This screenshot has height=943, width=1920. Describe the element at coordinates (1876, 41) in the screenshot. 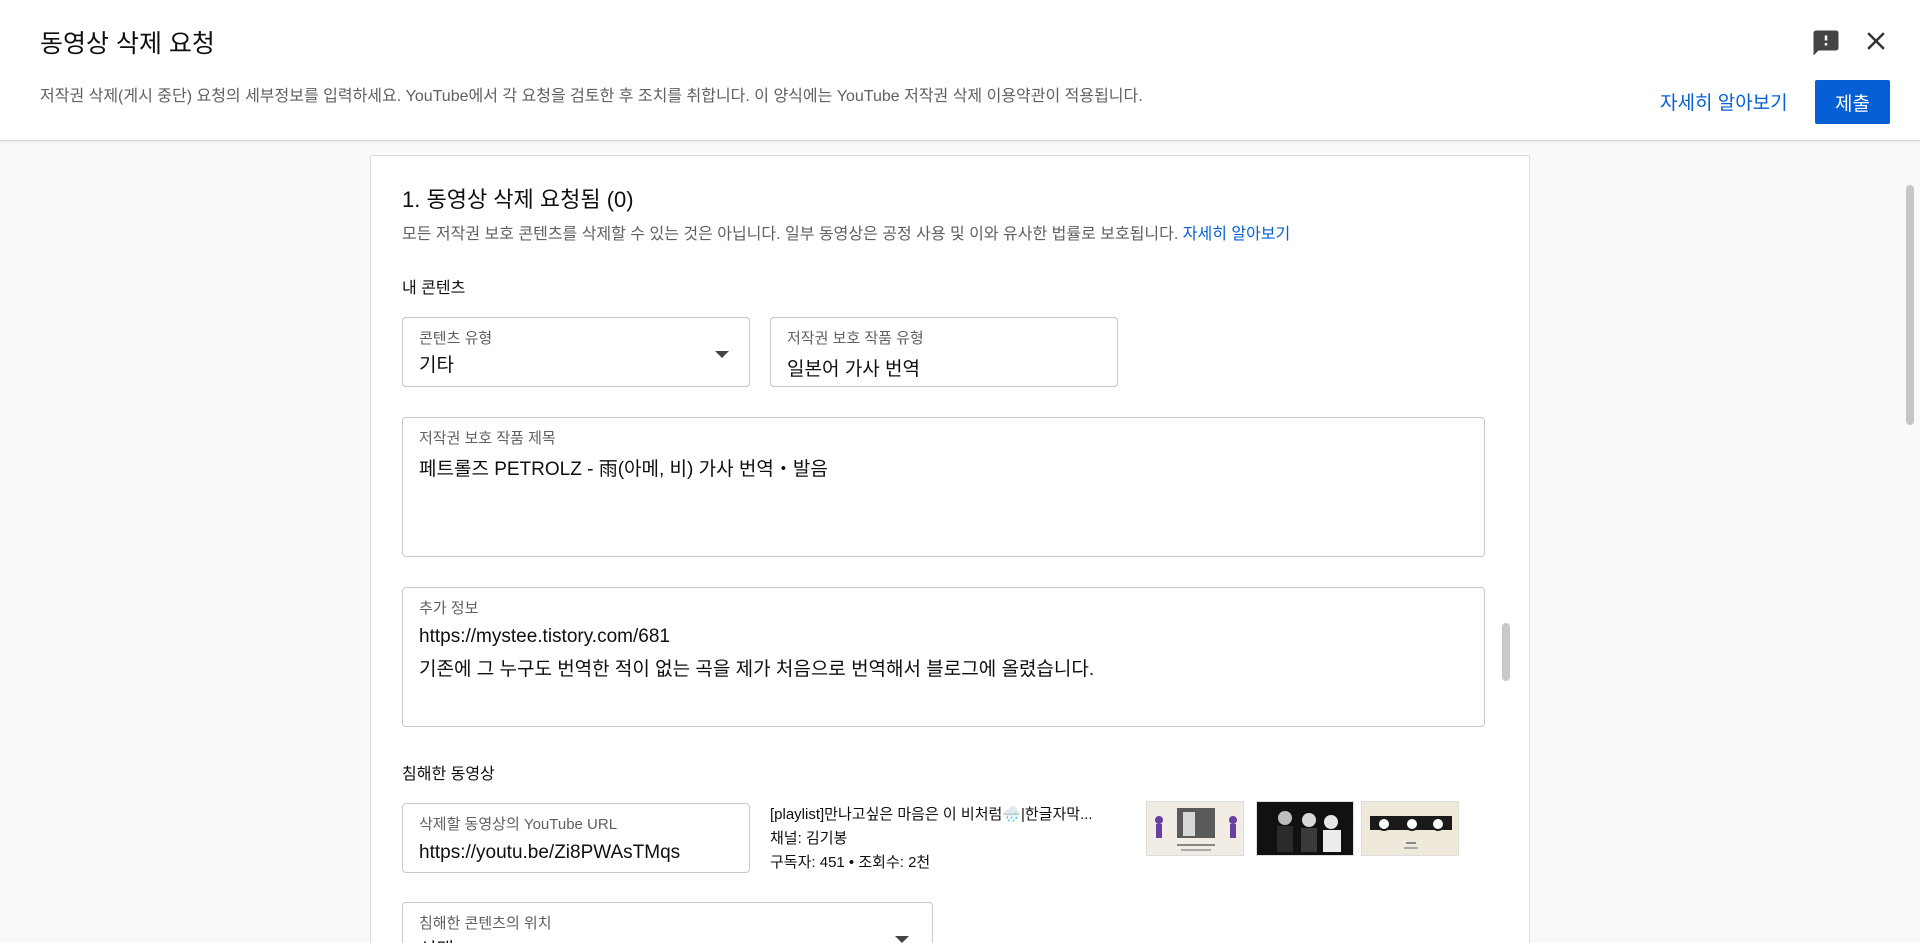

I see `close-icon` at that location.